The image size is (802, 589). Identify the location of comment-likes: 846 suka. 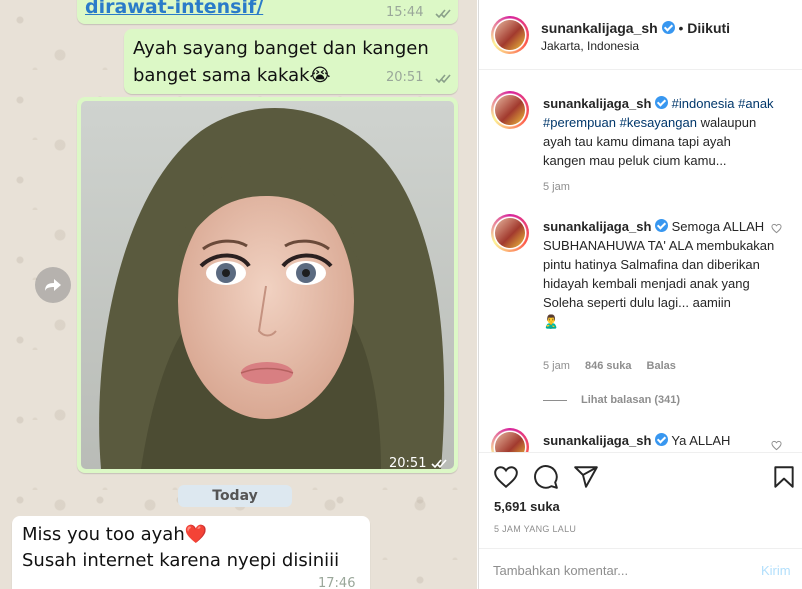
(608, 366).